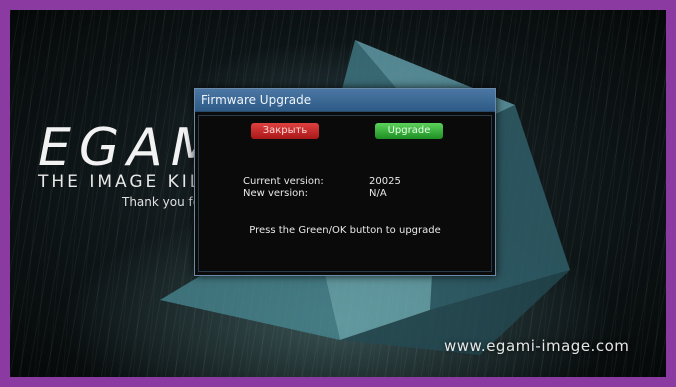 The height and width of the screenshot is (387, 676). What do you see at coordinates (537, 346) in the screenshot?
I see `website-url: www.egami-image.com` at bounding box center [537, 346].